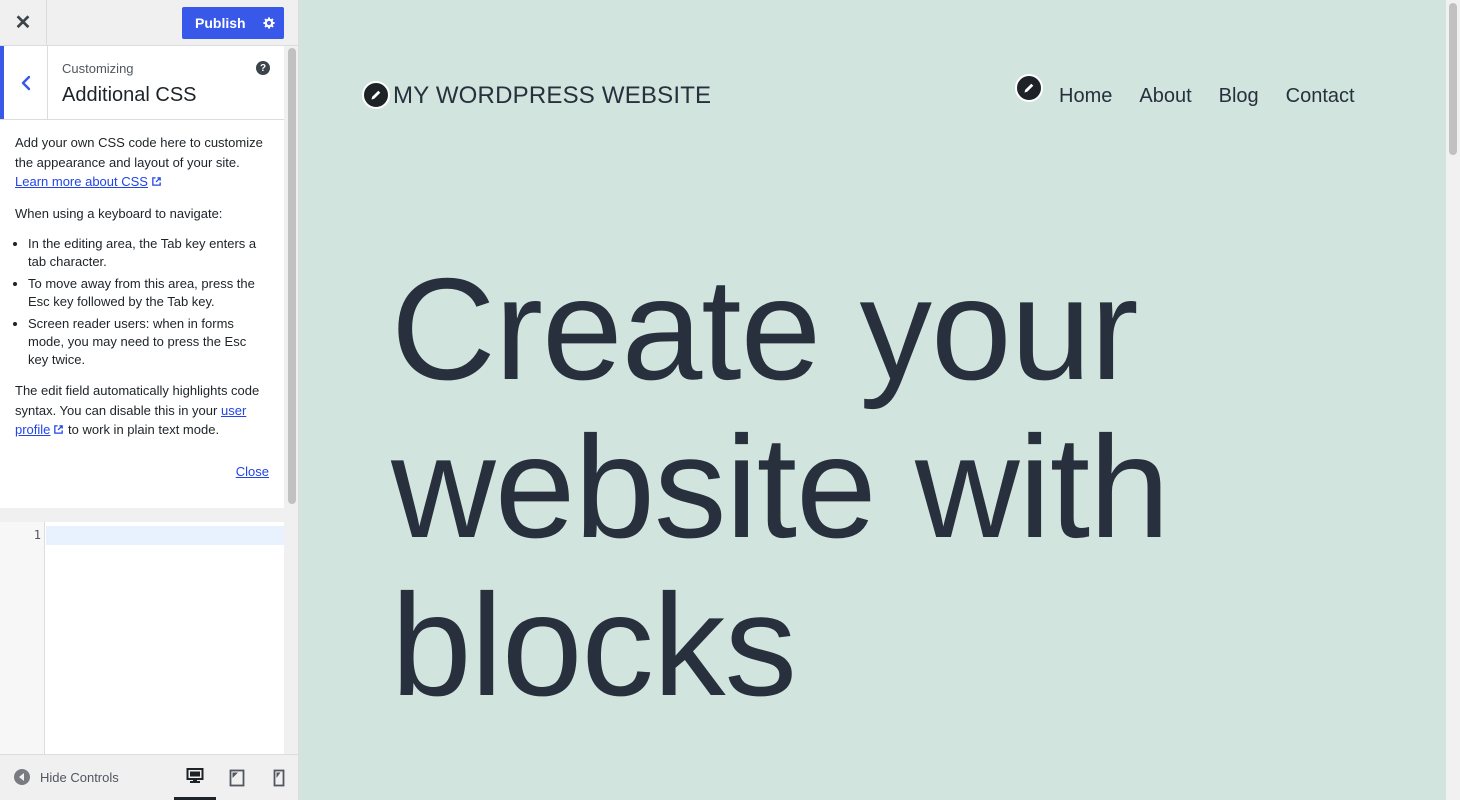  What do you see at coordinates (22, 777) in the screenshot?
I see `arrow-left-circle-icon` at bounding box center [22, 777].